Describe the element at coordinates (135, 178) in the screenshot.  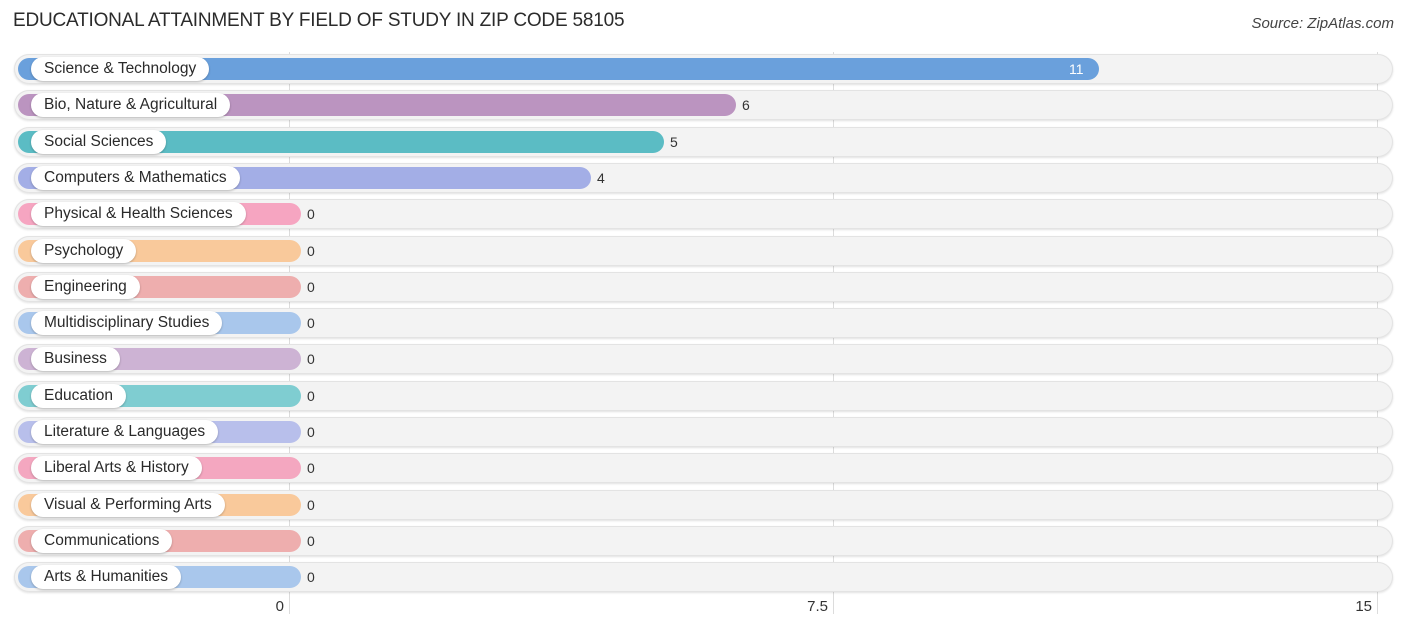
I see `category-label: Computers & Mathematics` at that location.